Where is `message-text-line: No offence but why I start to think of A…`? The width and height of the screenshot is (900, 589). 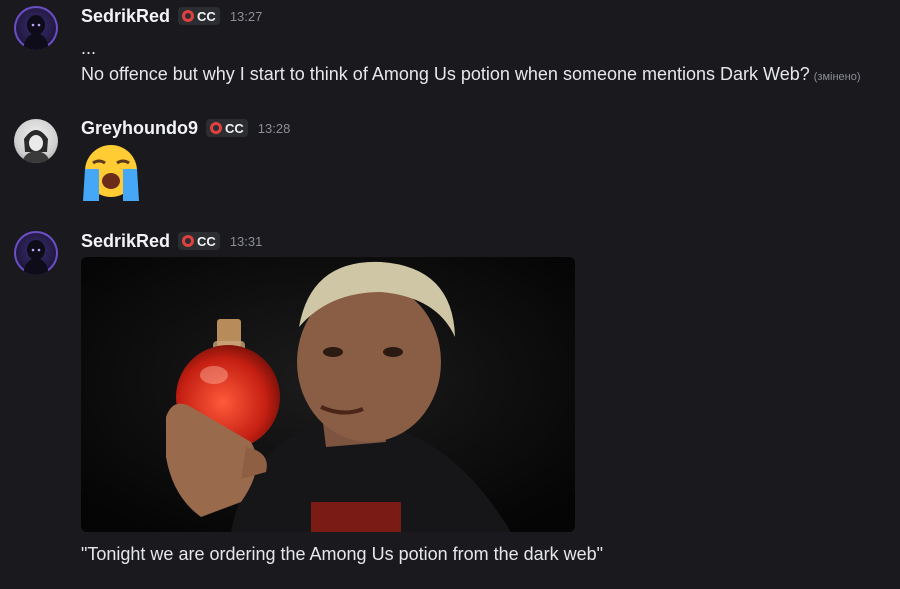 message-text-line: No offence but why I start to think of A… is located at coordinates (471, 74).